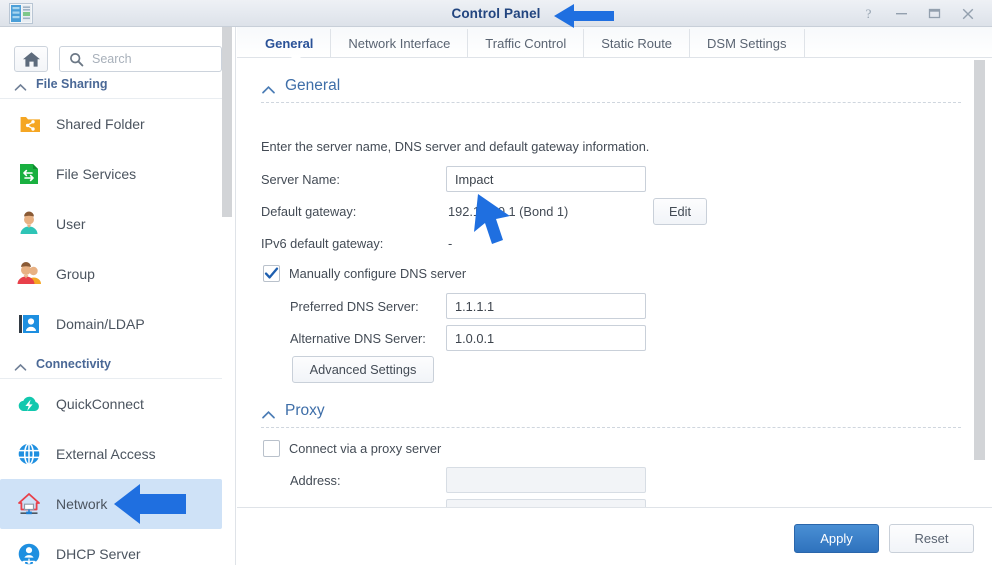  I want to click on edit-button-label: Edit, so click(680, 211).